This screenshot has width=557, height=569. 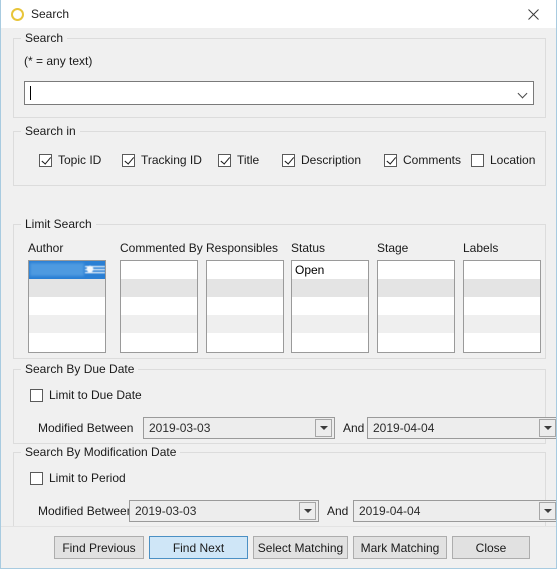 I want to click on circle-outline-icon, so click(x=17, y=14).